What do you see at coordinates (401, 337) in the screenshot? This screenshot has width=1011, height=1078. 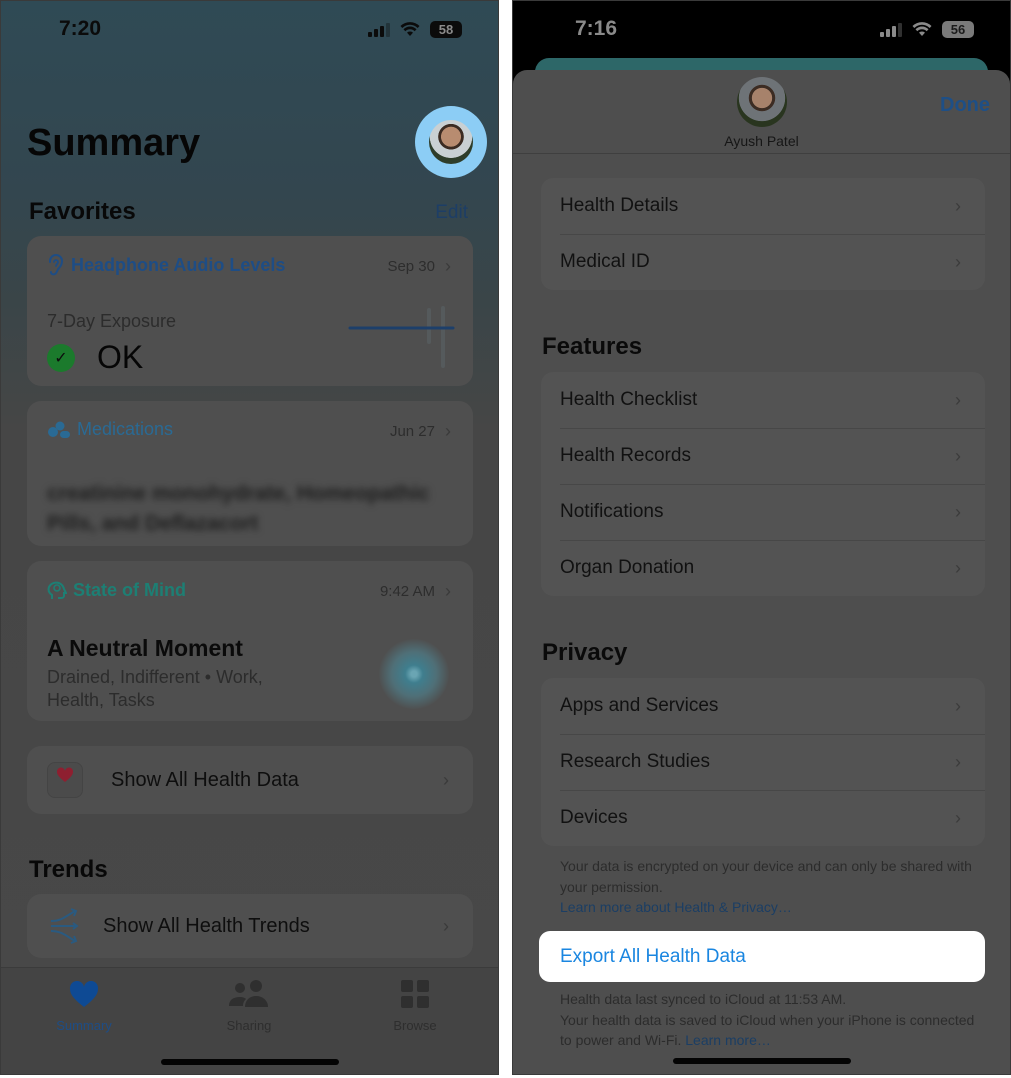 I see `exposure-sparkline` at bounding box center [401, 337].